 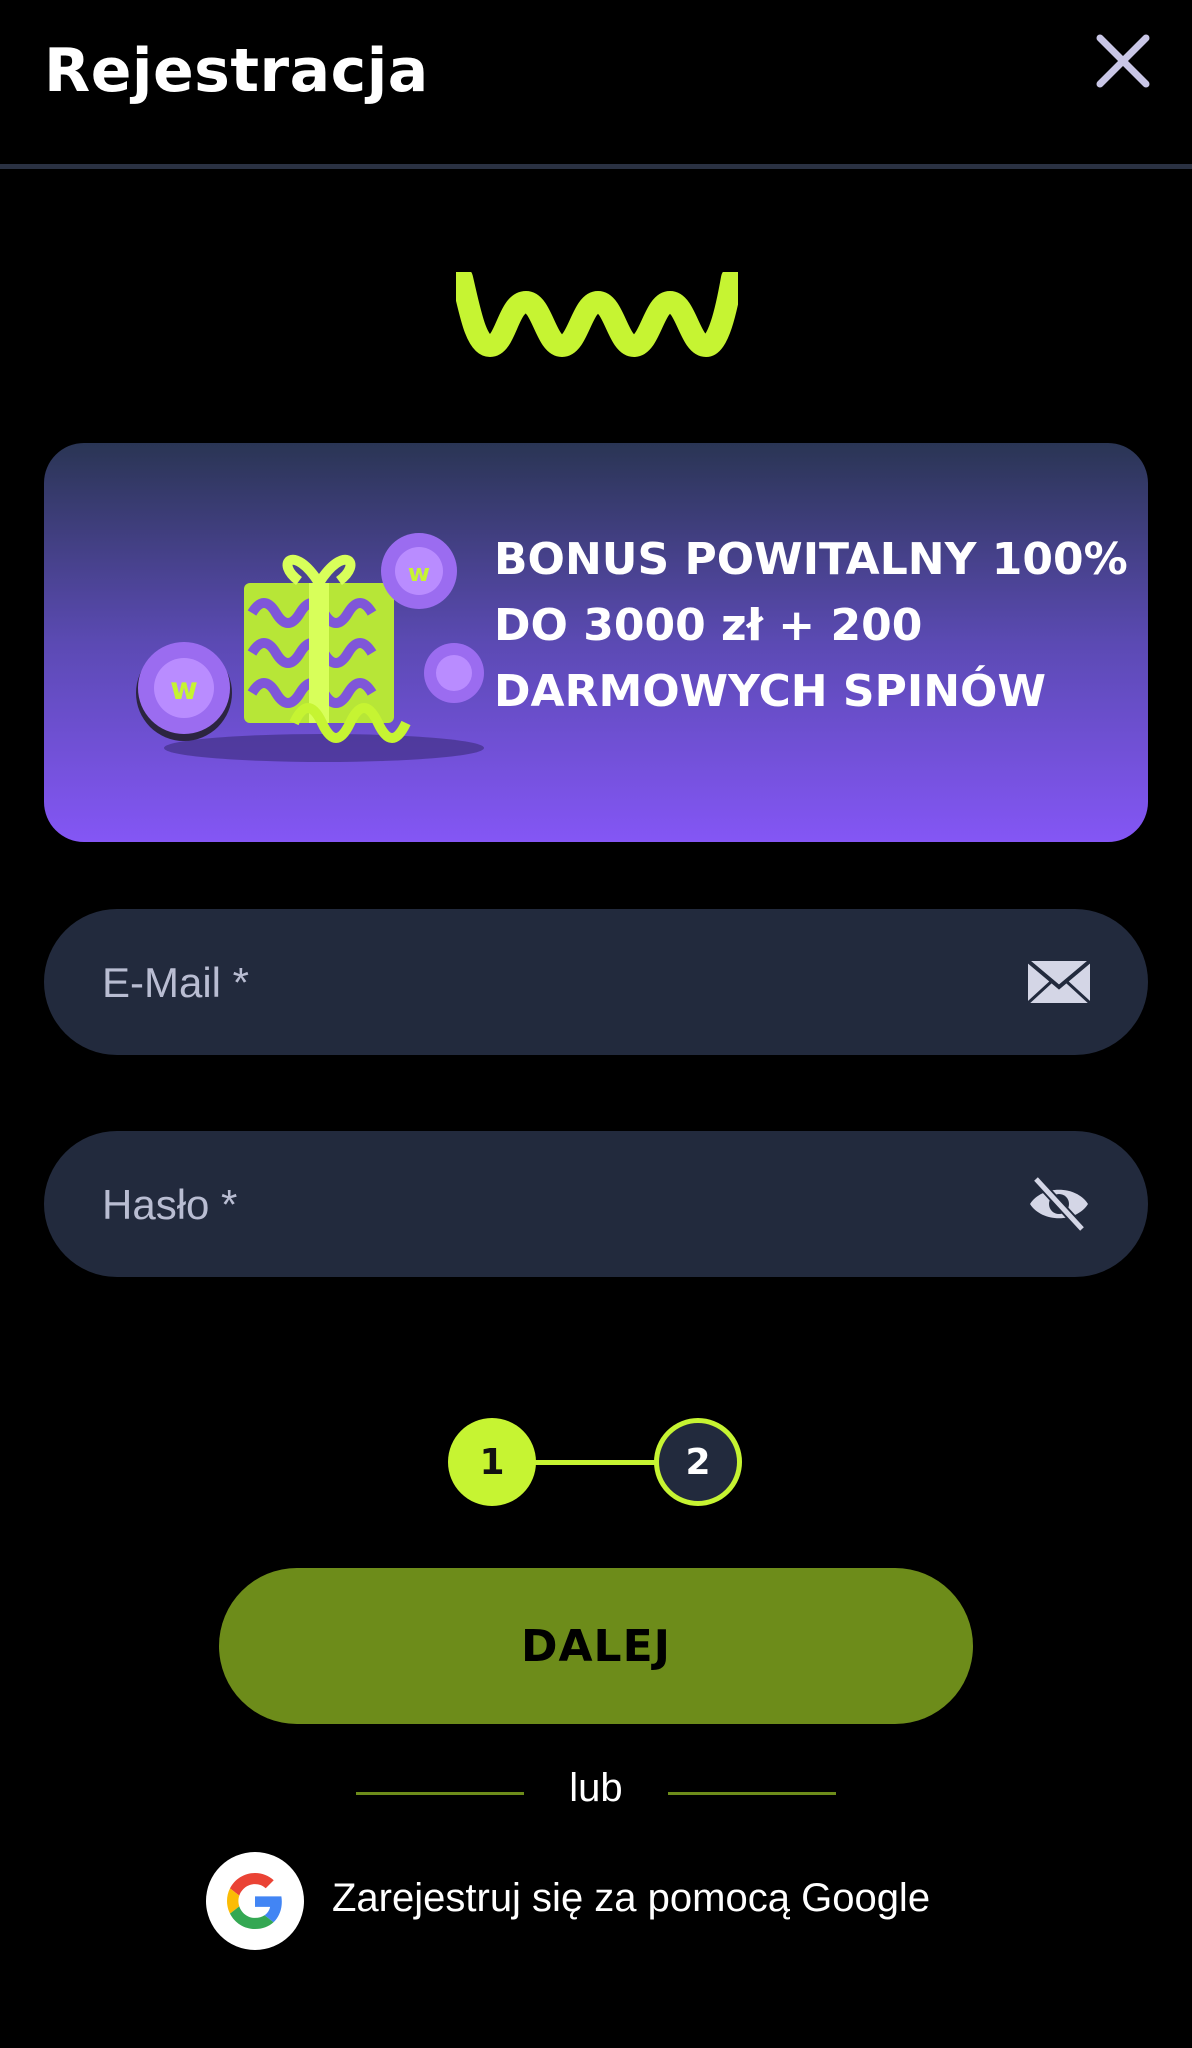 What do you see at coordinates (708, 625) in the screenshot?
I see `bonus-line-2: DO 3000 zł + 200` at bounding box center [708, 625].